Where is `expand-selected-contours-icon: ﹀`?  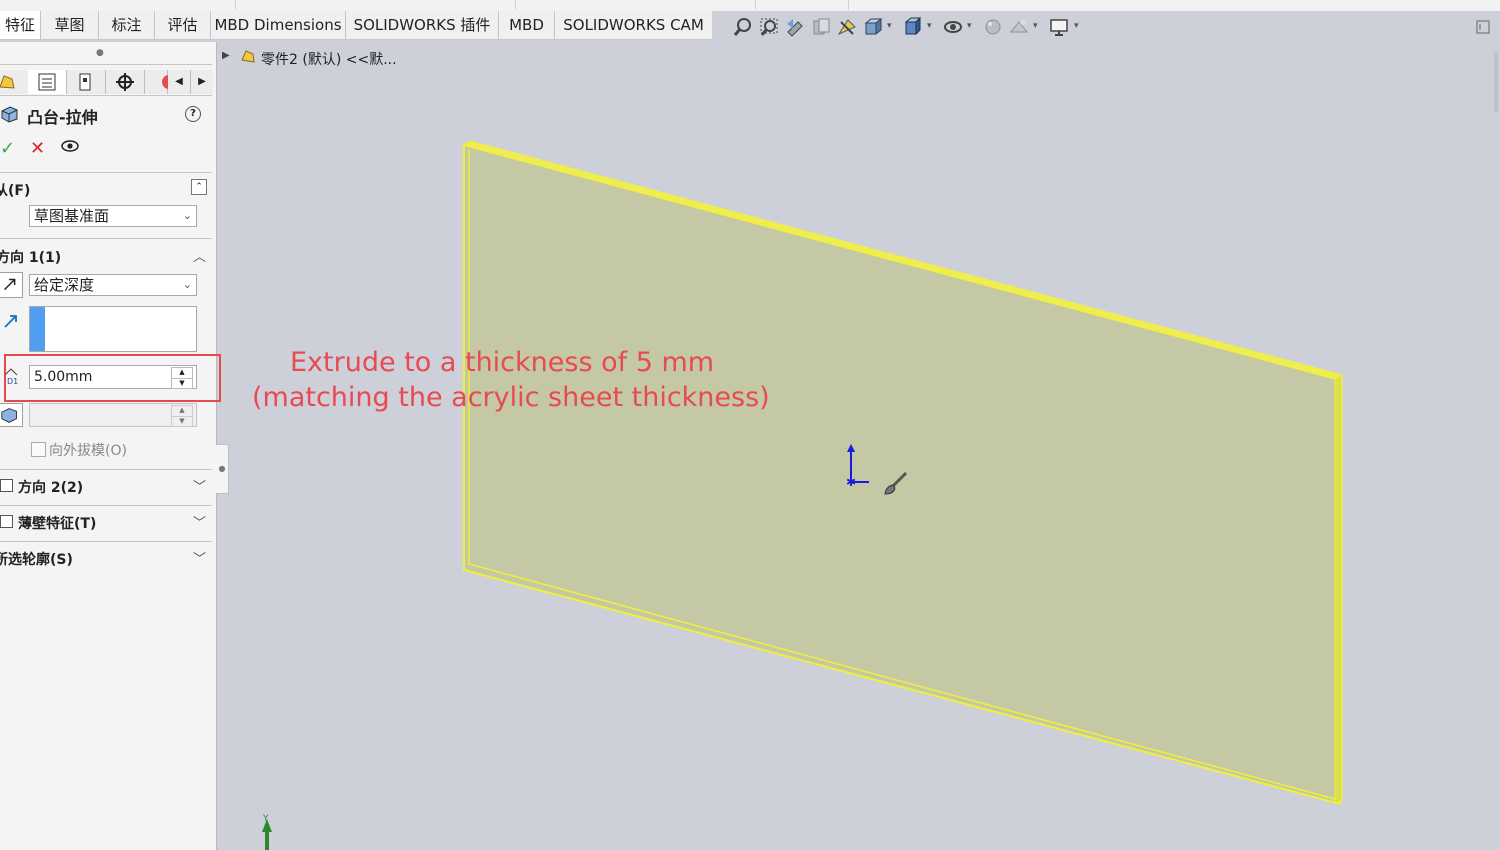
expand-selected-contours-icon: ﹀ is located at coordinates (199, 557).